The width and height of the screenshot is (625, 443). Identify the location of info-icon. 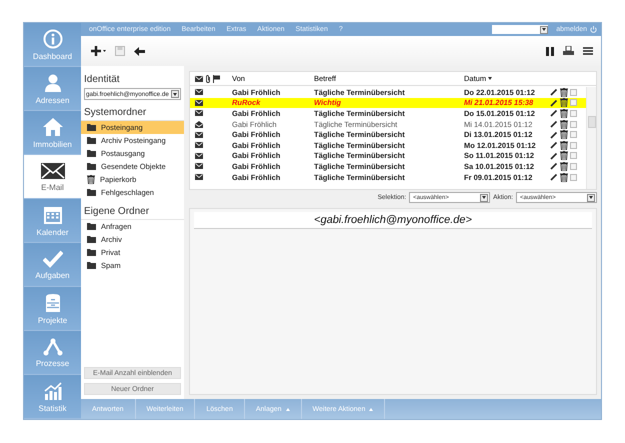
(52, 38).